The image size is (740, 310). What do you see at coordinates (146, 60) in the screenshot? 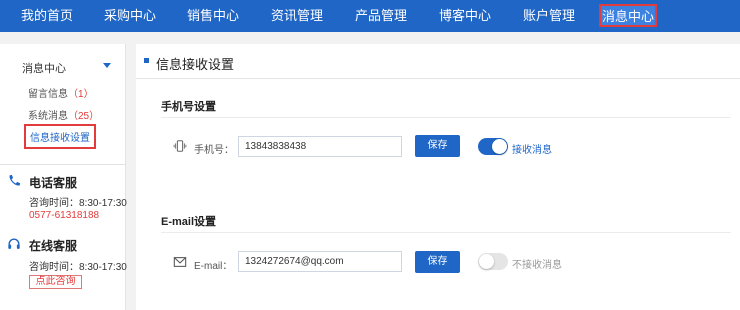
I see `title-marker` at bounding box center [146, 60].